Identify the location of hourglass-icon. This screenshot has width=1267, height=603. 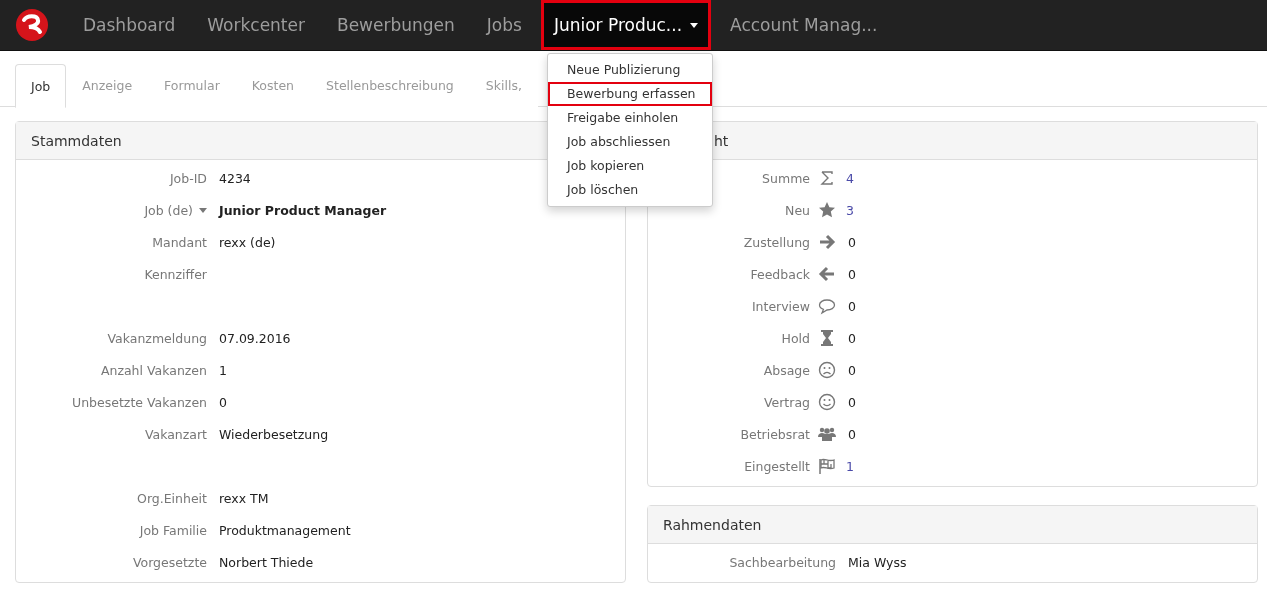
(827, 338).